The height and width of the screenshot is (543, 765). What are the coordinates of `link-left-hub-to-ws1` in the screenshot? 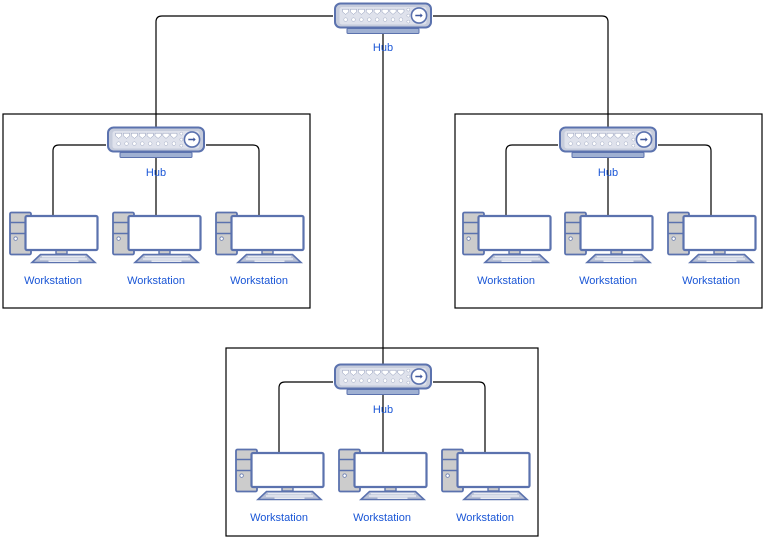 It's located at (79, 180).